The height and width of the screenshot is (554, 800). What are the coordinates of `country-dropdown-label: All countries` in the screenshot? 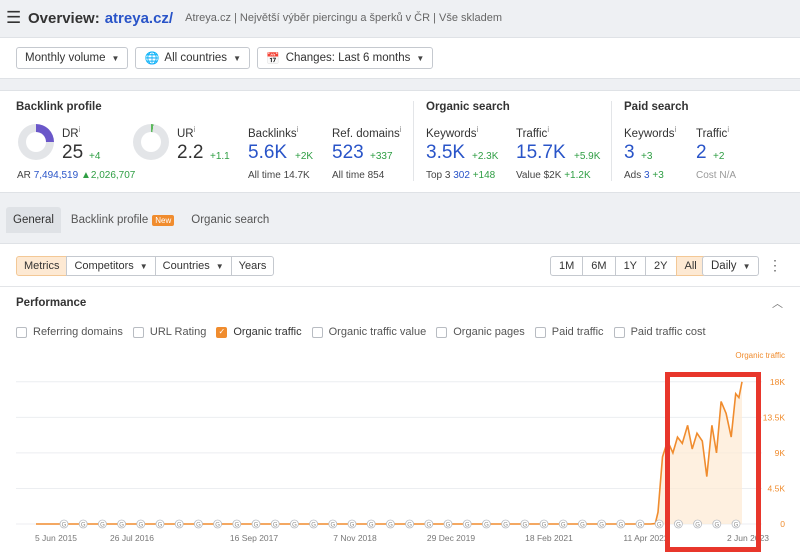 It's located at (196, 58).